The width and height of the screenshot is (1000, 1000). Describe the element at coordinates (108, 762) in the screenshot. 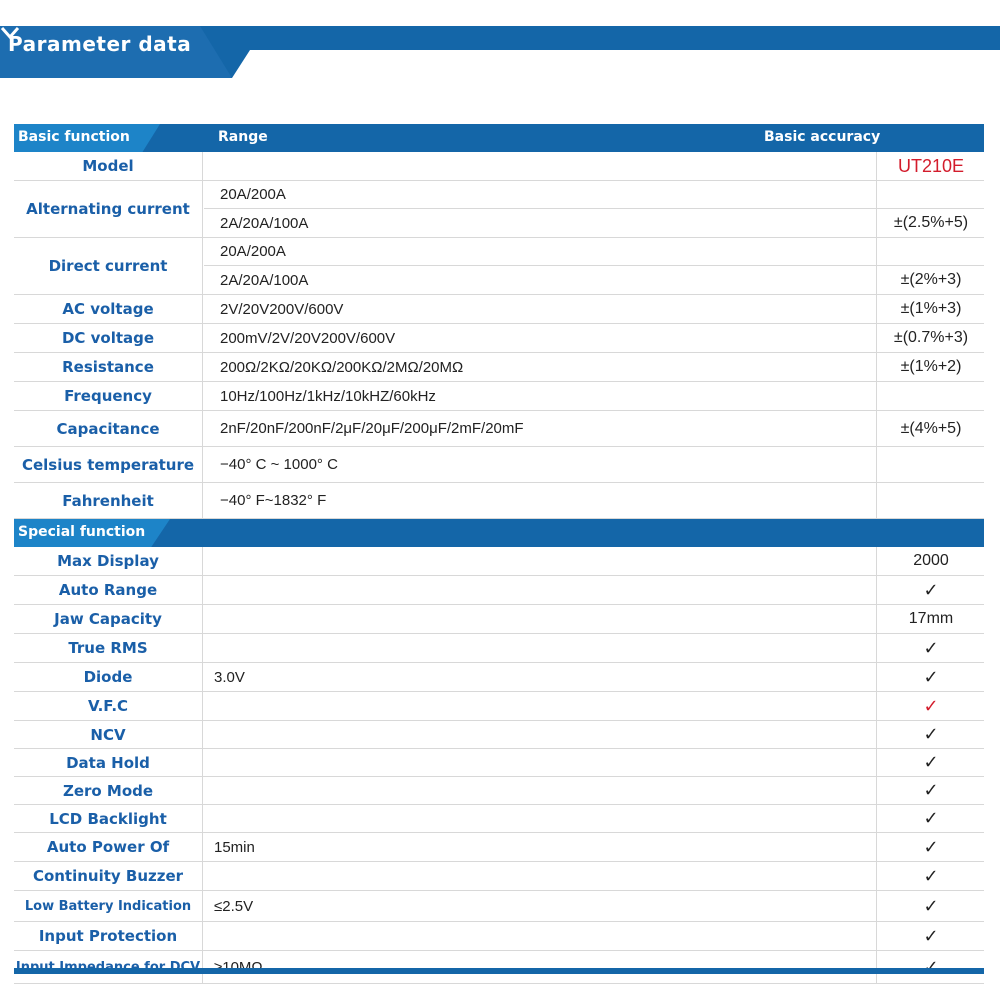

I see `row-label: Data Hold` at that location.